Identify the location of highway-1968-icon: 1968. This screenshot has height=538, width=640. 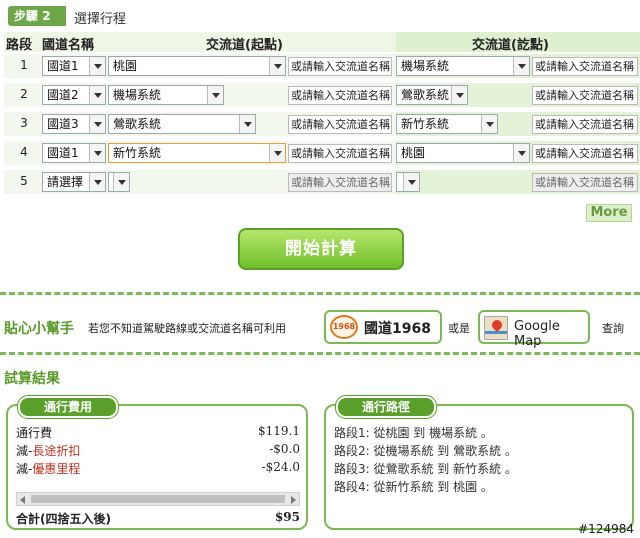
(344, 327).